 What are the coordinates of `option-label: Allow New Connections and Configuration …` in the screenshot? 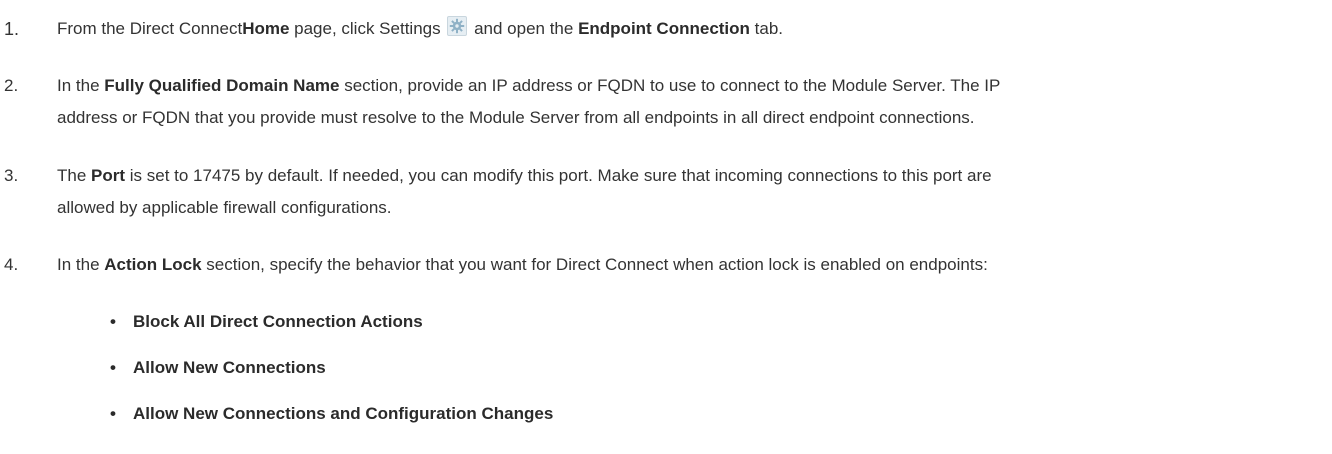 It's located at (343, 413).